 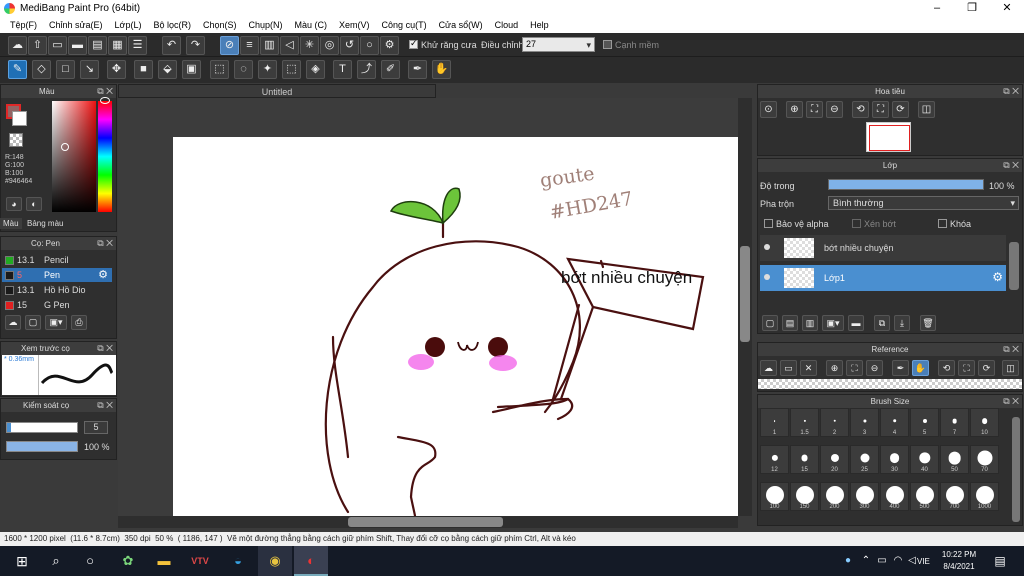 I want to click on brush-size-option: 7, so click(x=954, y=422).